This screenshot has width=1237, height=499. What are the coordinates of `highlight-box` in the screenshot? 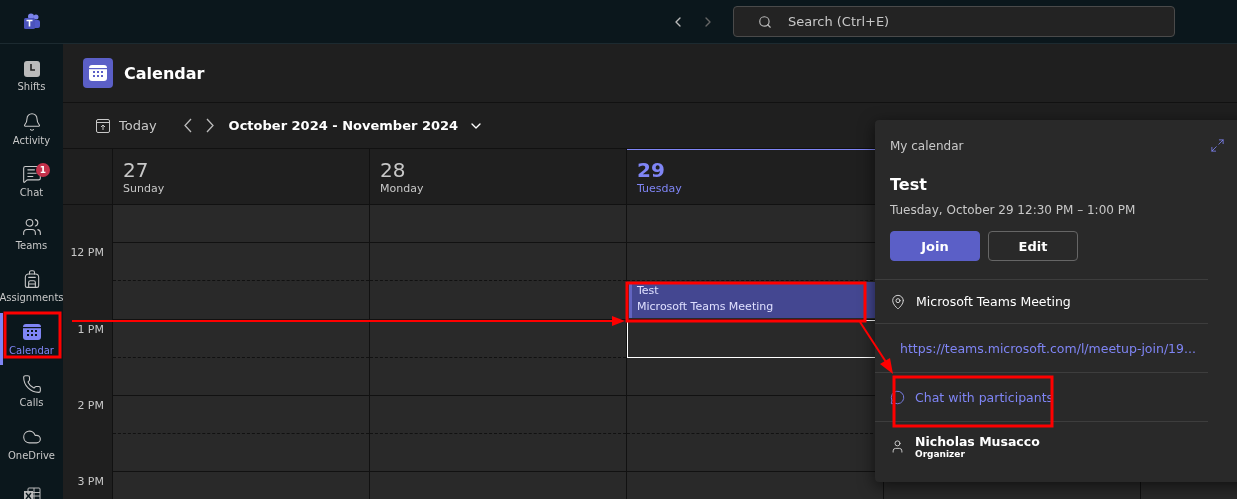 It's located at (32, 335).